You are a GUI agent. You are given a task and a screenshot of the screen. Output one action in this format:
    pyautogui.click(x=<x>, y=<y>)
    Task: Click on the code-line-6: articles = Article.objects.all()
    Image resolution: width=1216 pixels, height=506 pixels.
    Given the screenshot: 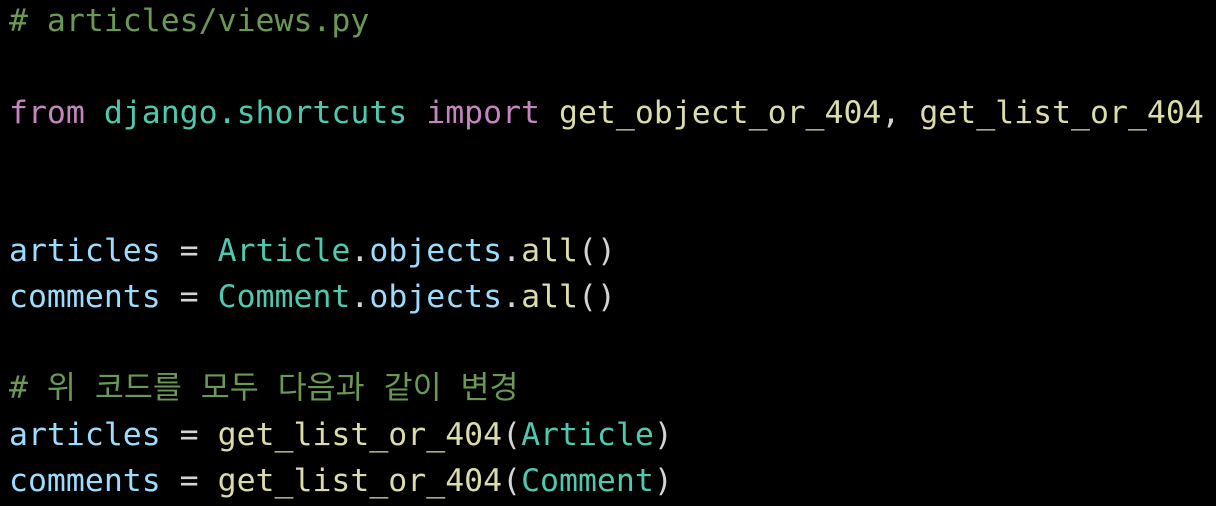 What is the action you would take?
    pyautogui.click(x=312, y=251)
    